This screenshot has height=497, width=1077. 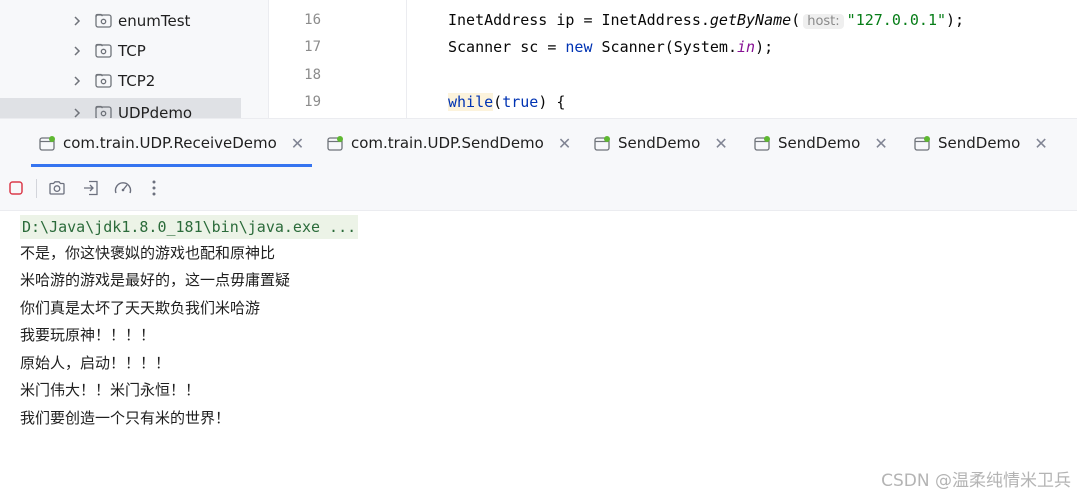 I want to click on more-button, so click(x=154, y=188).